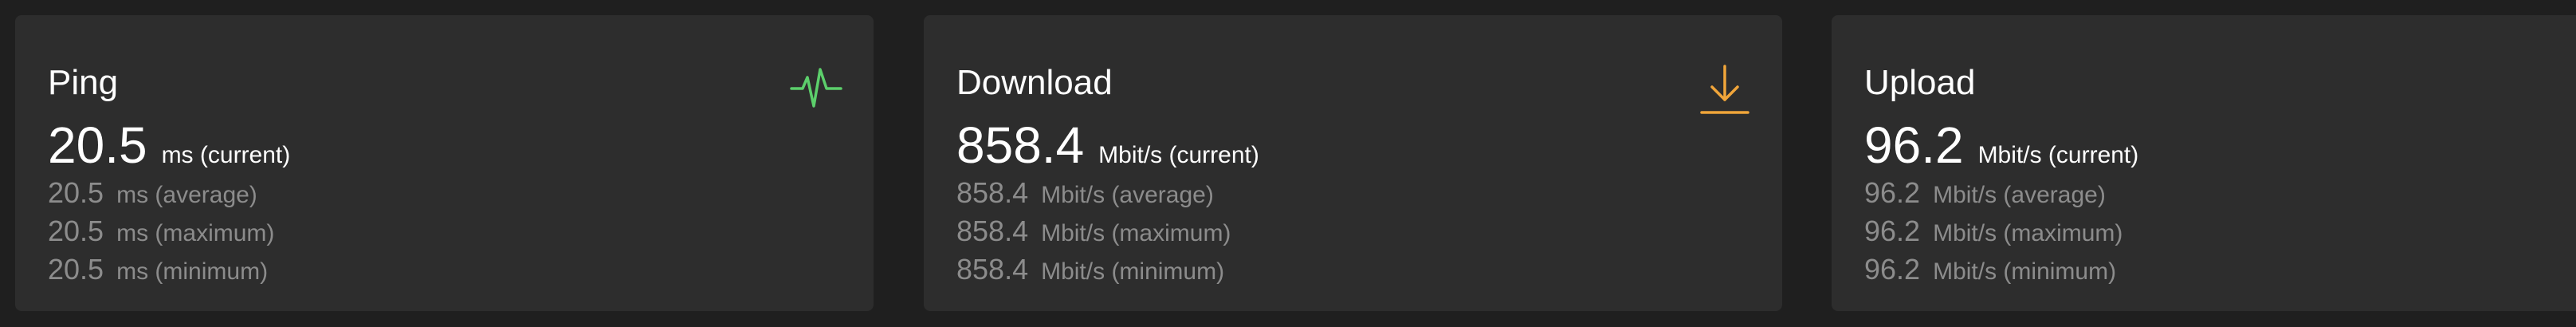 The height and width of the screenshot is (327, 2576). What do you see at coordinates (1369, 196) in the screenshot?
I see `download-average-row: 858.4 Mbit/s (average)` at bounding box center [1369, 196].